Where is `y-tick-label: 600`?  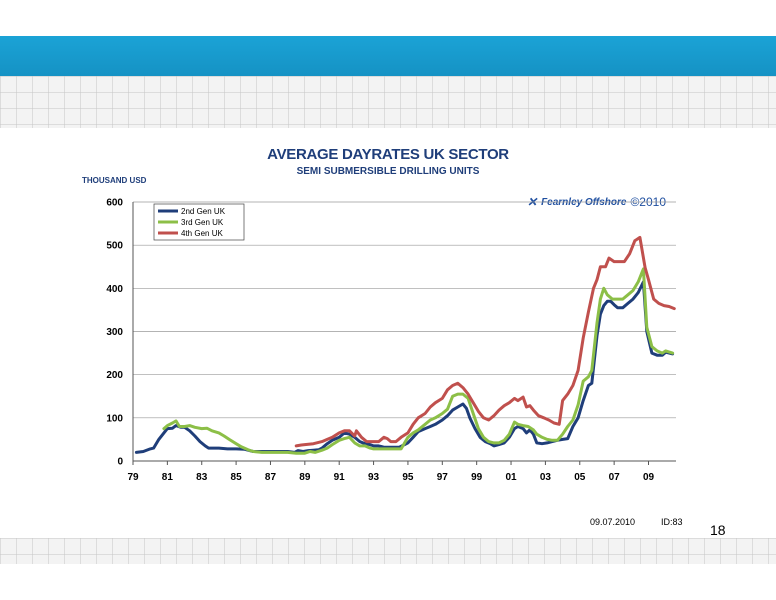
y-tick-label: 600 is located at coordinates (114, 203).